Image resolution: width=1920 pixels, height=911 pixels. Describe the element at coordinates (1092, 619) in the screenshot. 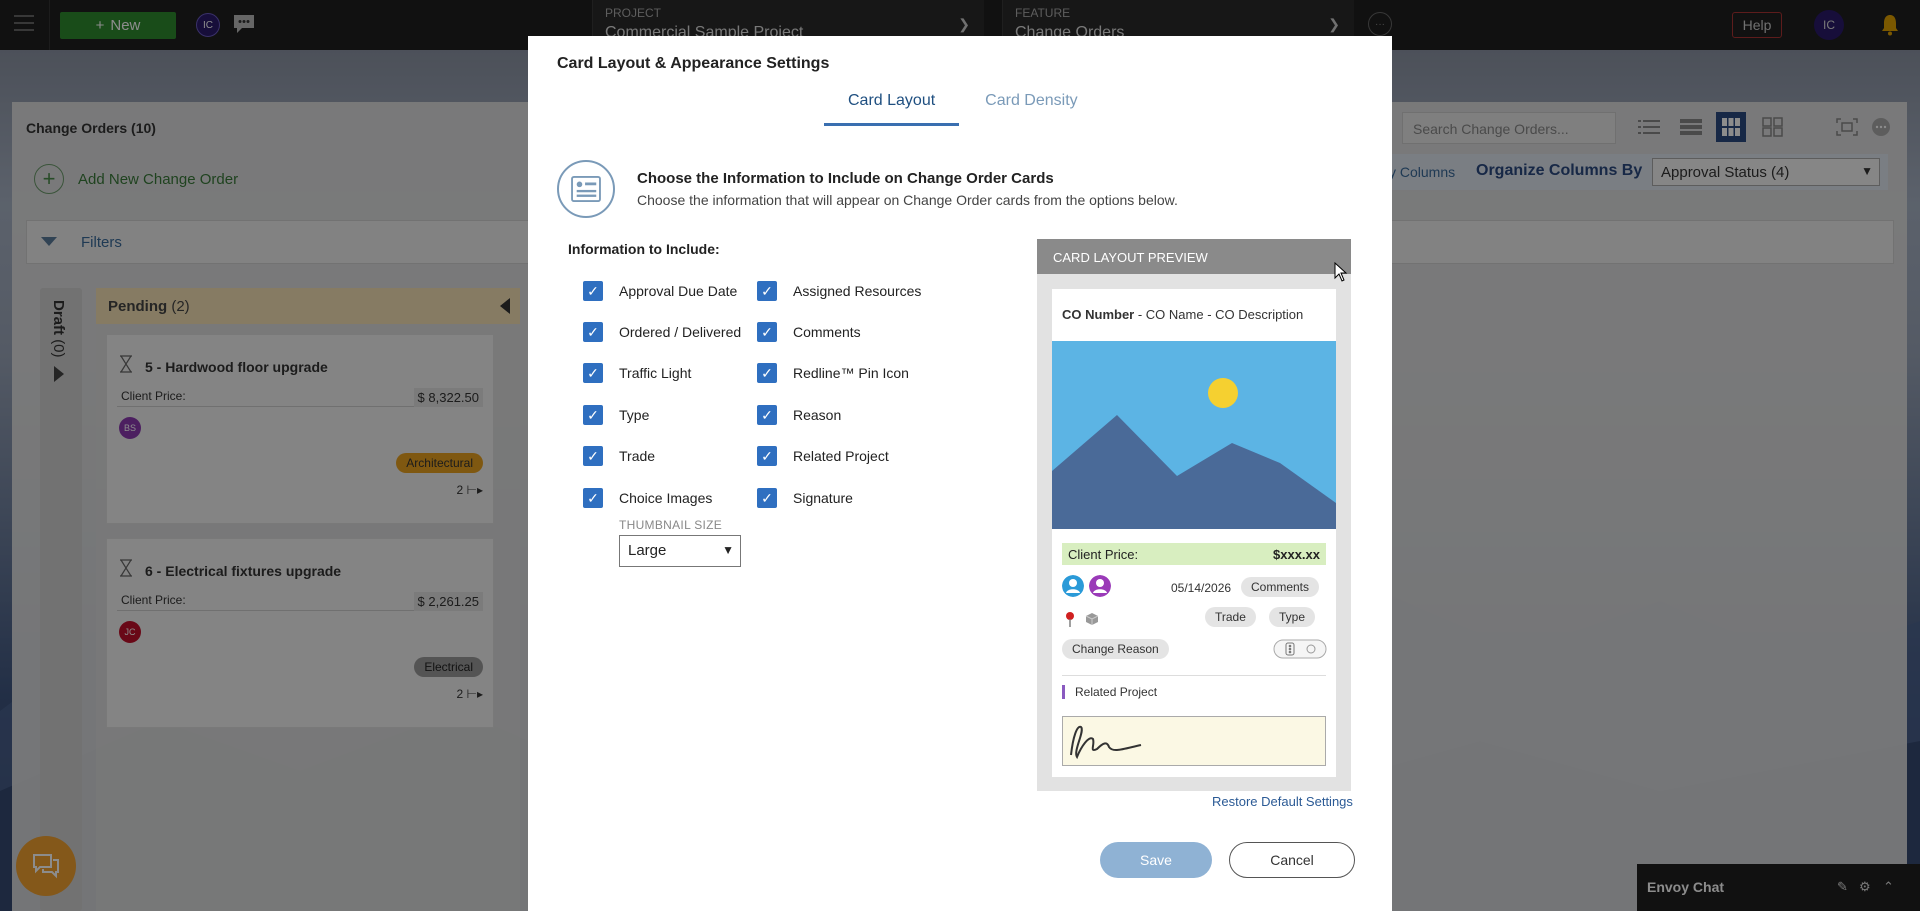

I see `box-icon` at that location.